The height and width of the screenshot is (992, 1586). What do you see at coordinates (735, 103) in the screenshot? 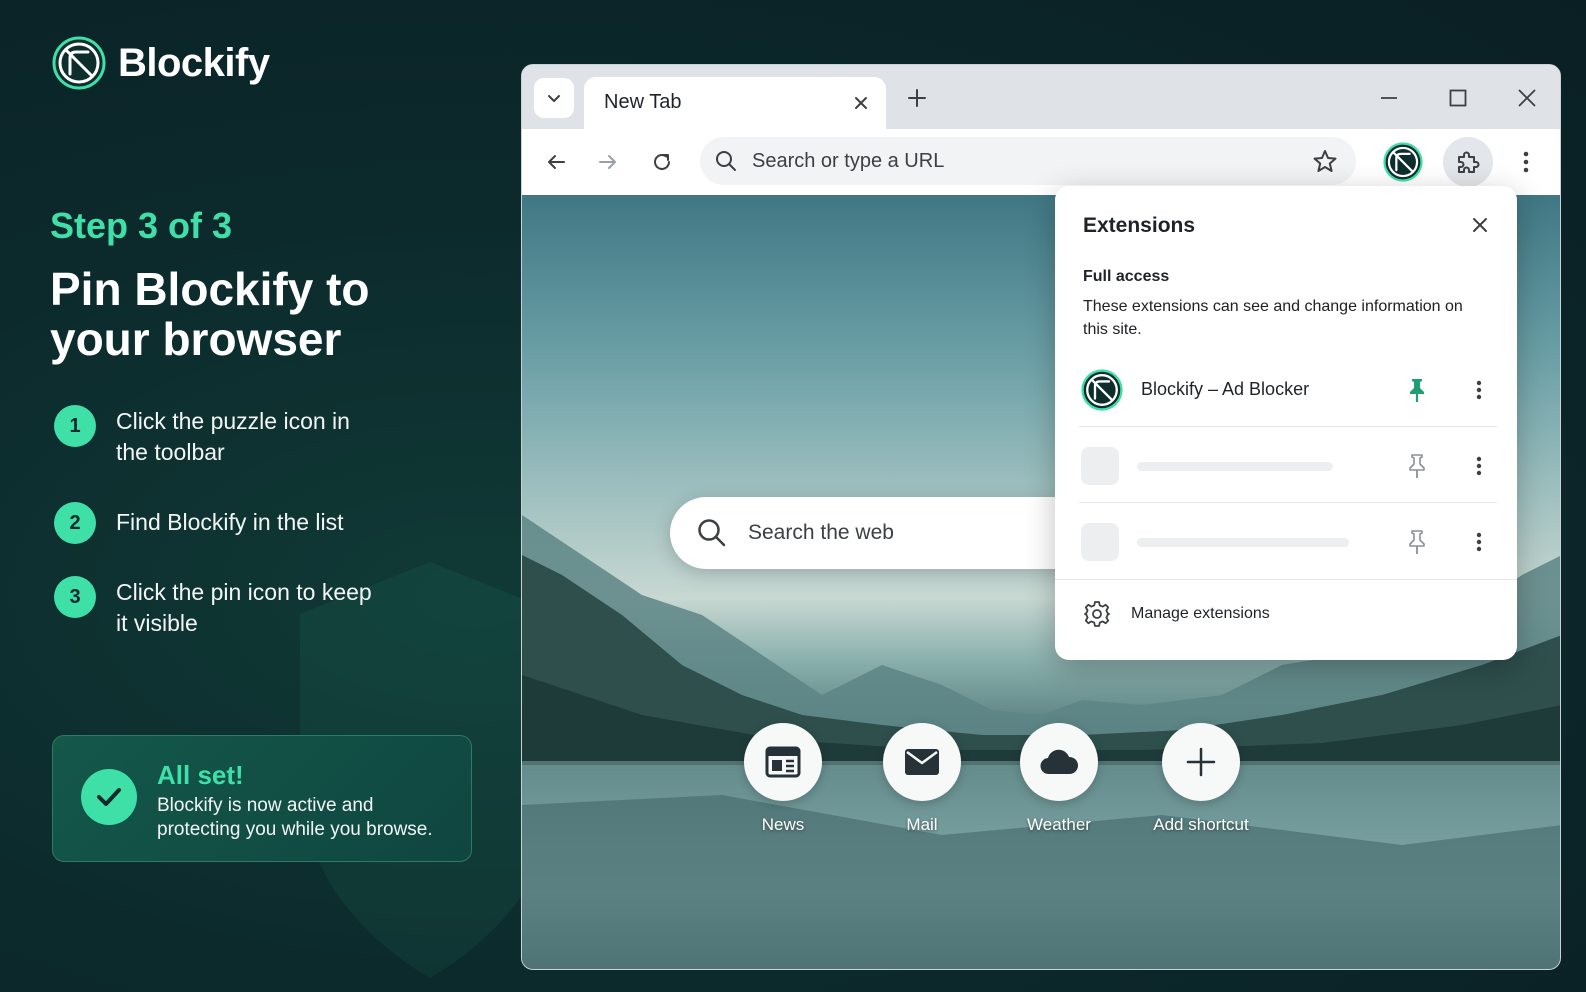
I see `tab-new-tab: New Tab` at bounding box center [735, 103].